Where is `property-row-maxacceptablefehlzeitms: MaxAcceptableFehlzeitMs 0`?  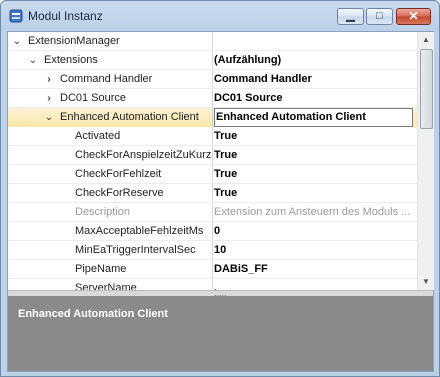
property-row-maxacceptablefehlzeitms: MaxAcceptableFehlzeitMs 0 is located at coordinates (212, 231).